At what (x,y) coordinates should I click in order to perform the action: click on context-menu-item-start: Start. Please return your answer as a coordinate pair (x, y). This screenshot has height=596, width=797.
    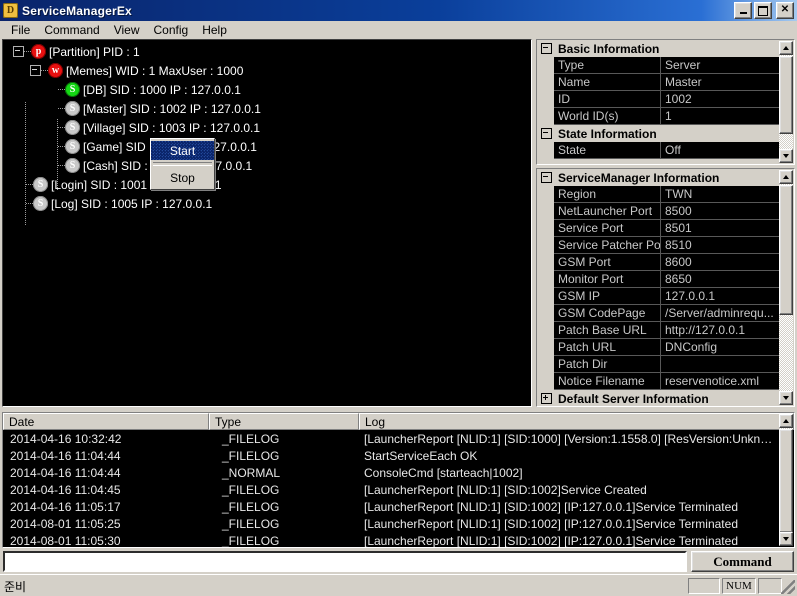
    Looking at the image, I should click on (182, 150).